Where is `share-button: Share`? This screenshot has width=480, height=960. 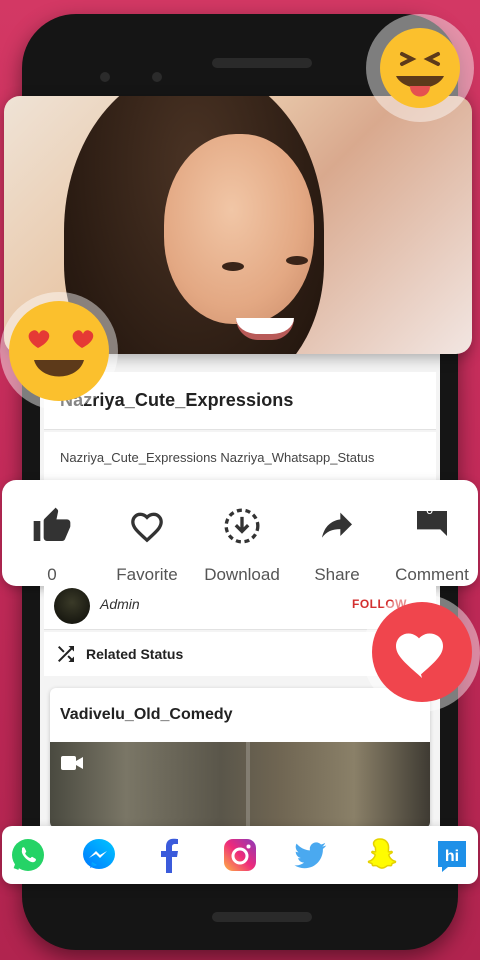
share-button: Share is located at coordinates (337, 533).